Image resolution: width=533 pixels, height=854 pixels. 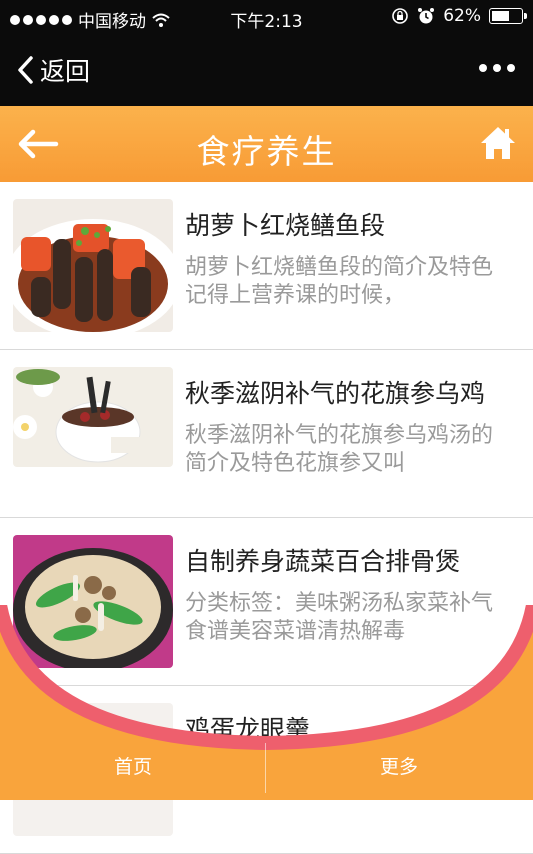 What do you see at coordinates (65, 71) in the screenshot?
I see `back-label: 返回` at bounding box center [65, 71].